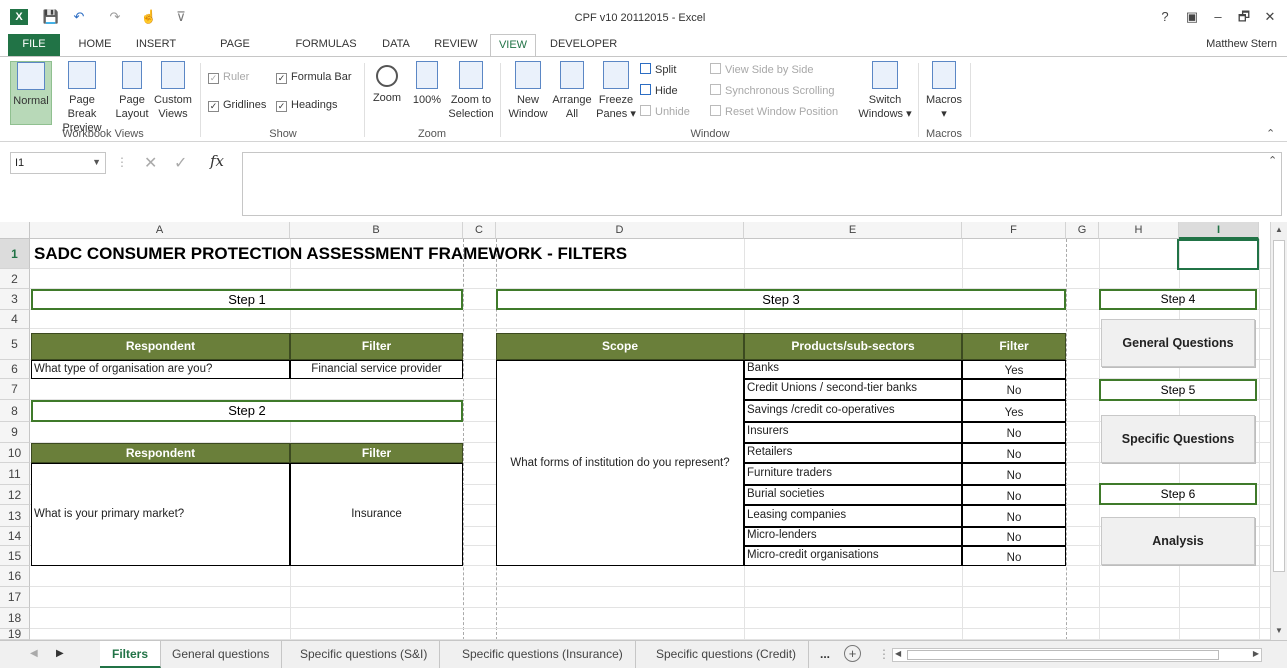  I want to click on sheet-tab-specific-credit: Specific questions (Credit), so click(727, 654).